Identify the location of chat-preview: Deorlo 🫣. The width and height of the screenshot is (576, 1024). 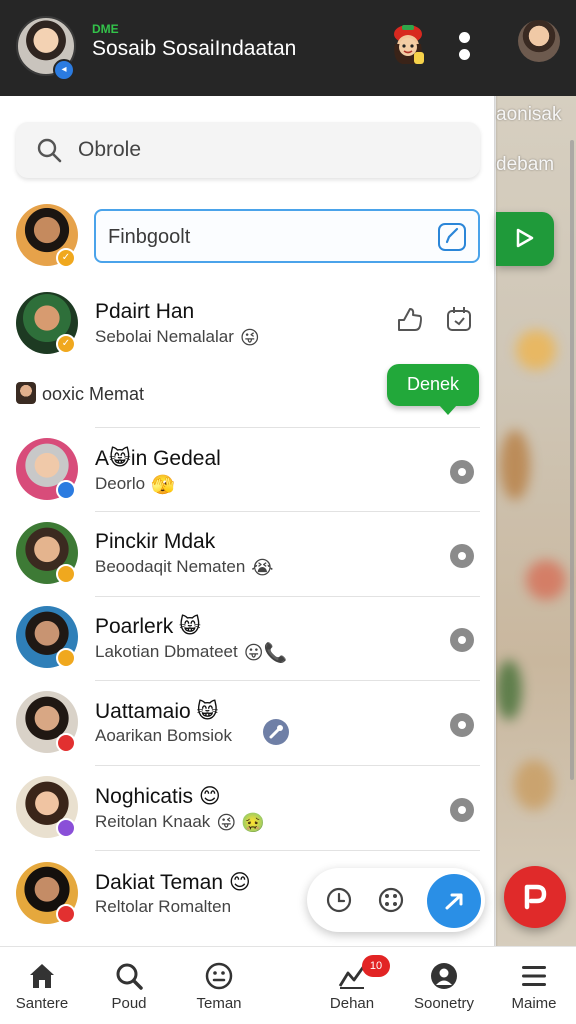
(135, 485).